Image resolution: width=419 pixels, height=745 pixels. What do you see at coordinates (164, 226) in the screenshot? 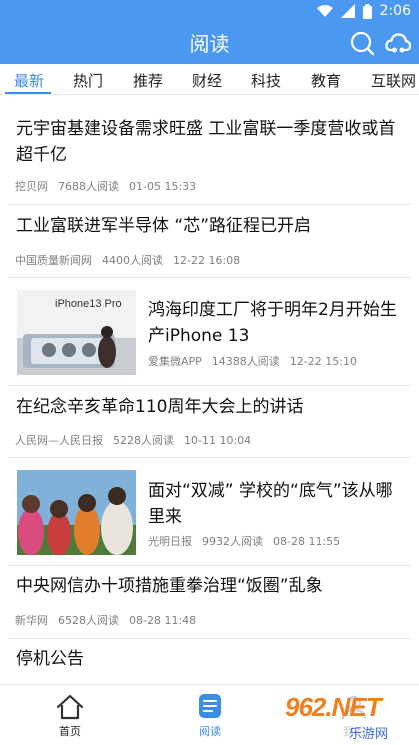
I see `article-title: 工业富联进军半导体 “芯”路征程已开启` at bounding box center [164, 226].